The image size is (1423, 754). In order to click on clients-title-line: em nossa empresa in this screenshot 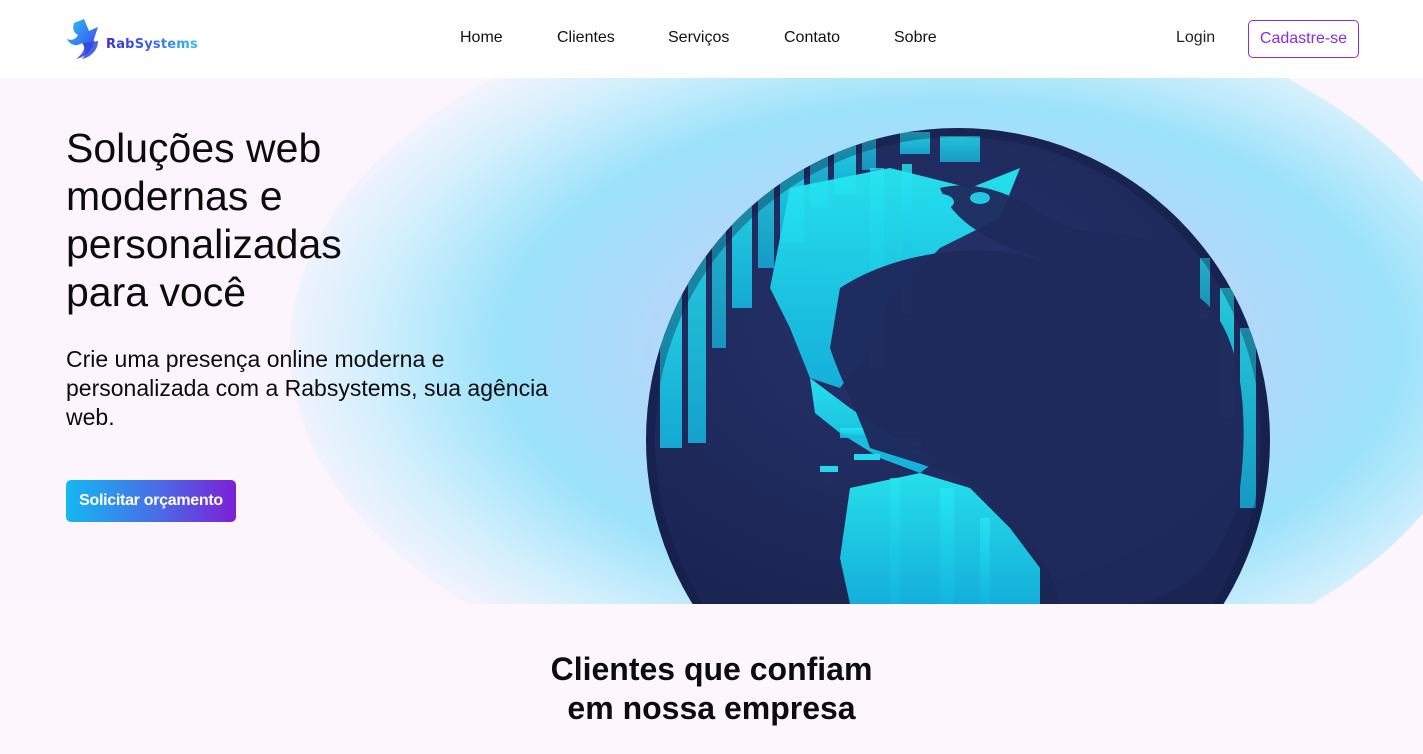, I will do `click(711, 708)`.